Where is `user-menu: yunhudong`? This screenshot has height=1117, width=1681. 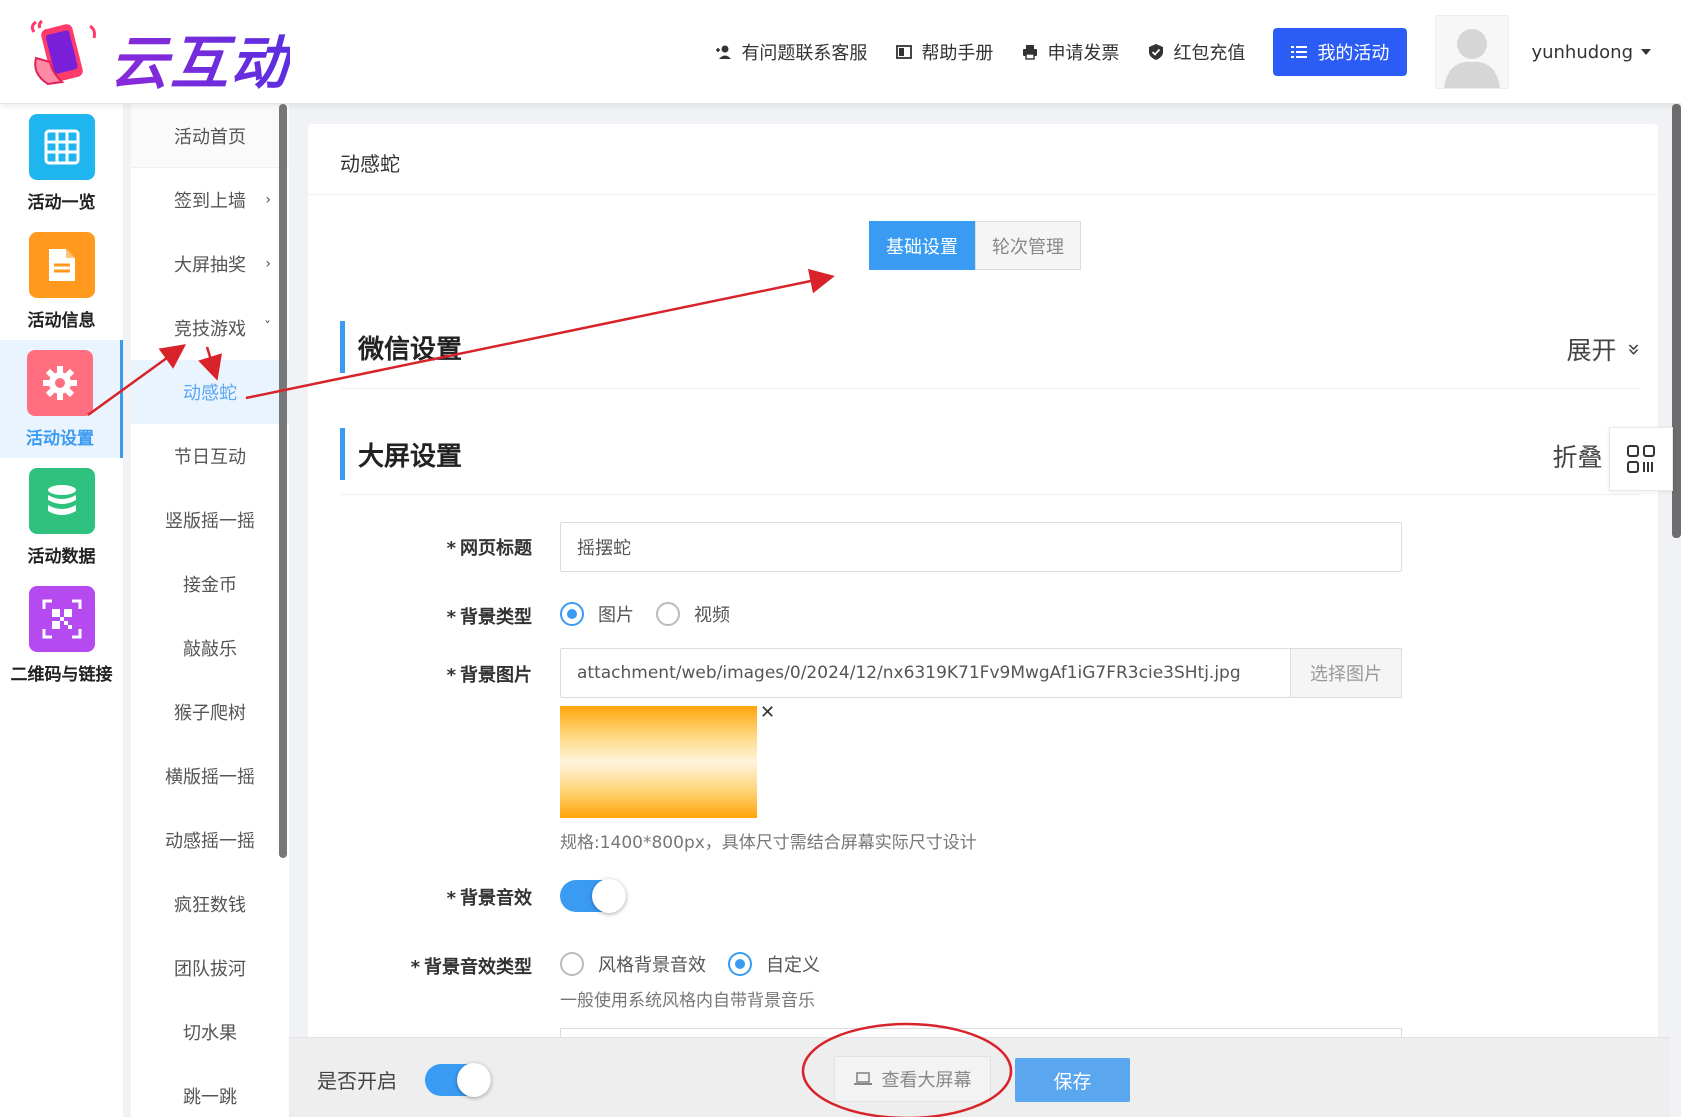 user-menu: yunhudong is located at coordinates (1591, 52).